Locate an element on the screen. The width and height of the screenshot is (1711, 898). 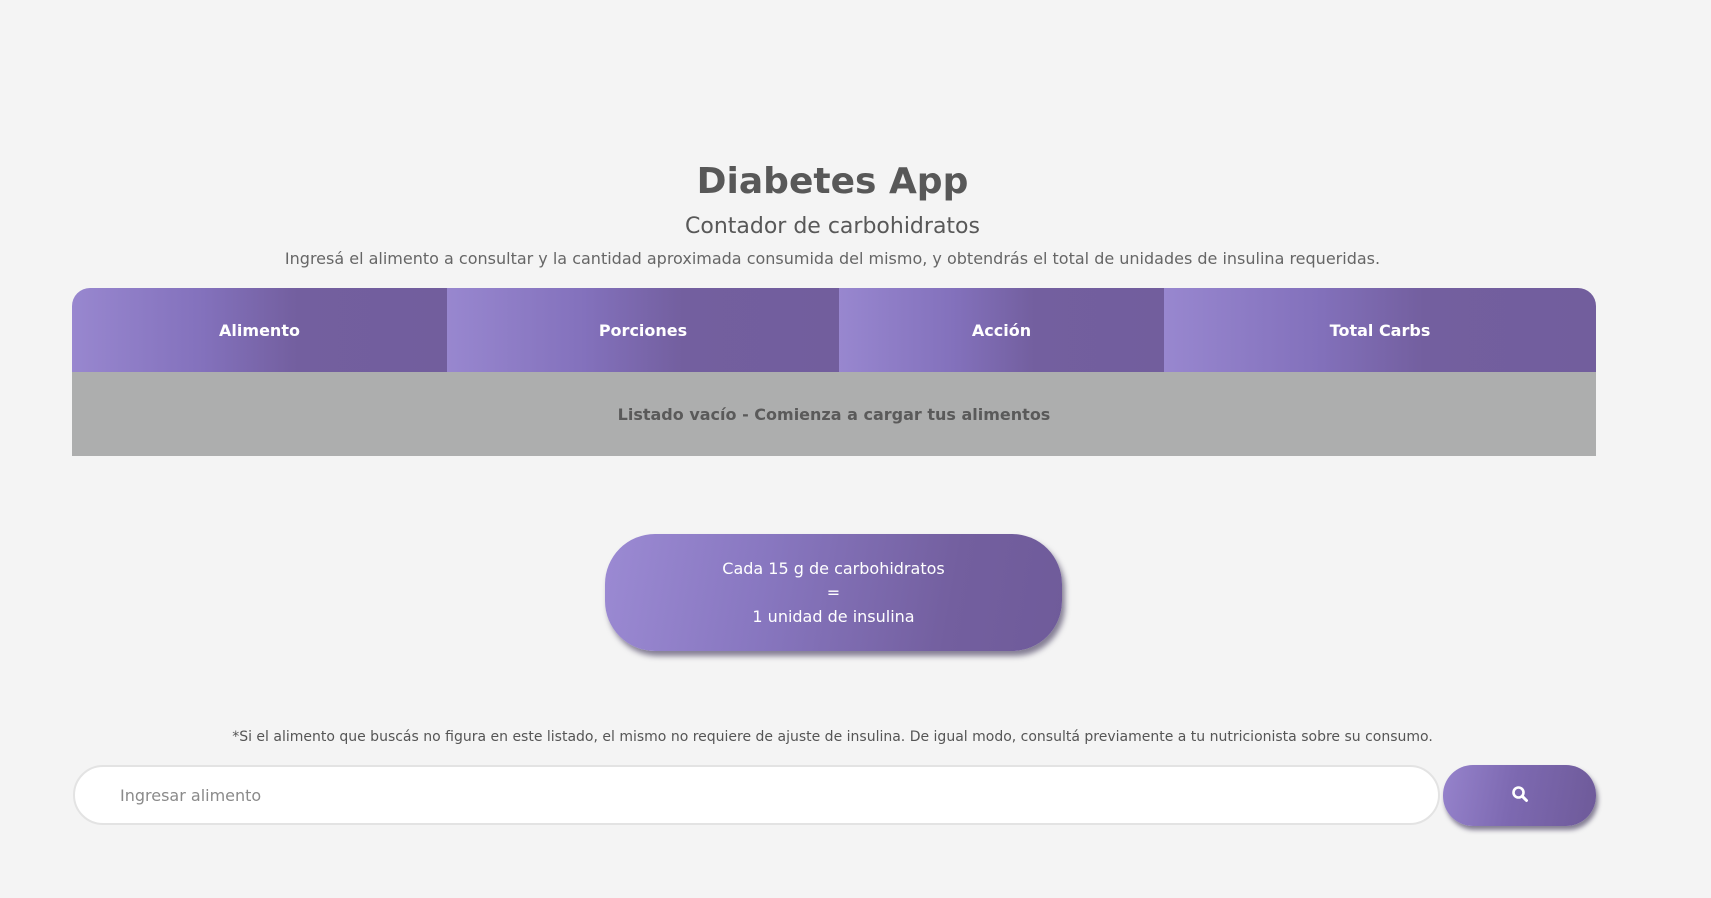
table-header: Alimento Porciones Acción Total Carbs is located at coordinates (834, 330).